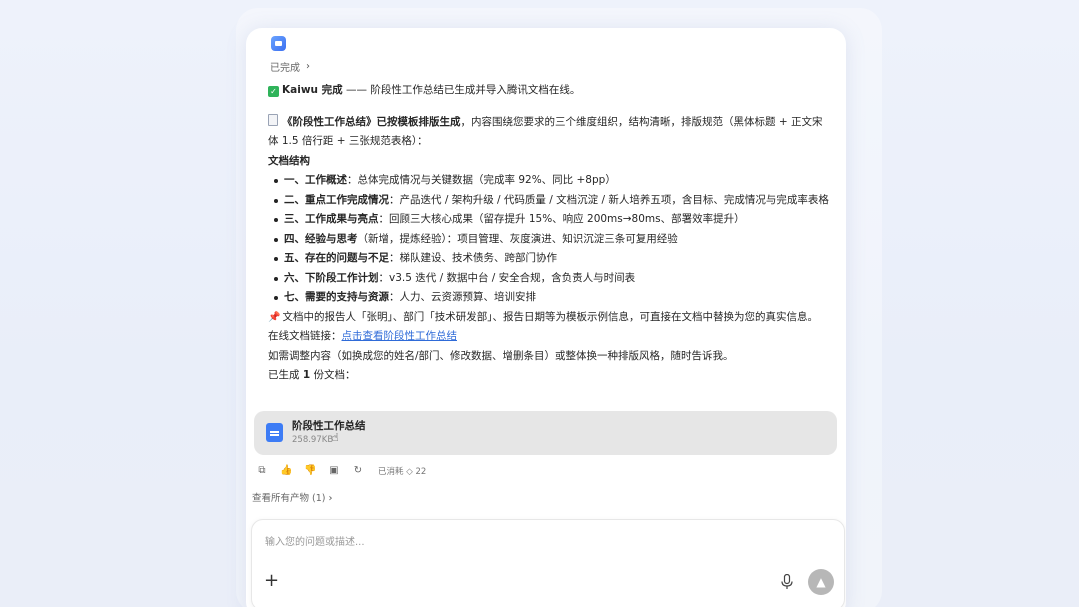  I want to click on document-name: 阶段性工作总结, so click(329, 426).